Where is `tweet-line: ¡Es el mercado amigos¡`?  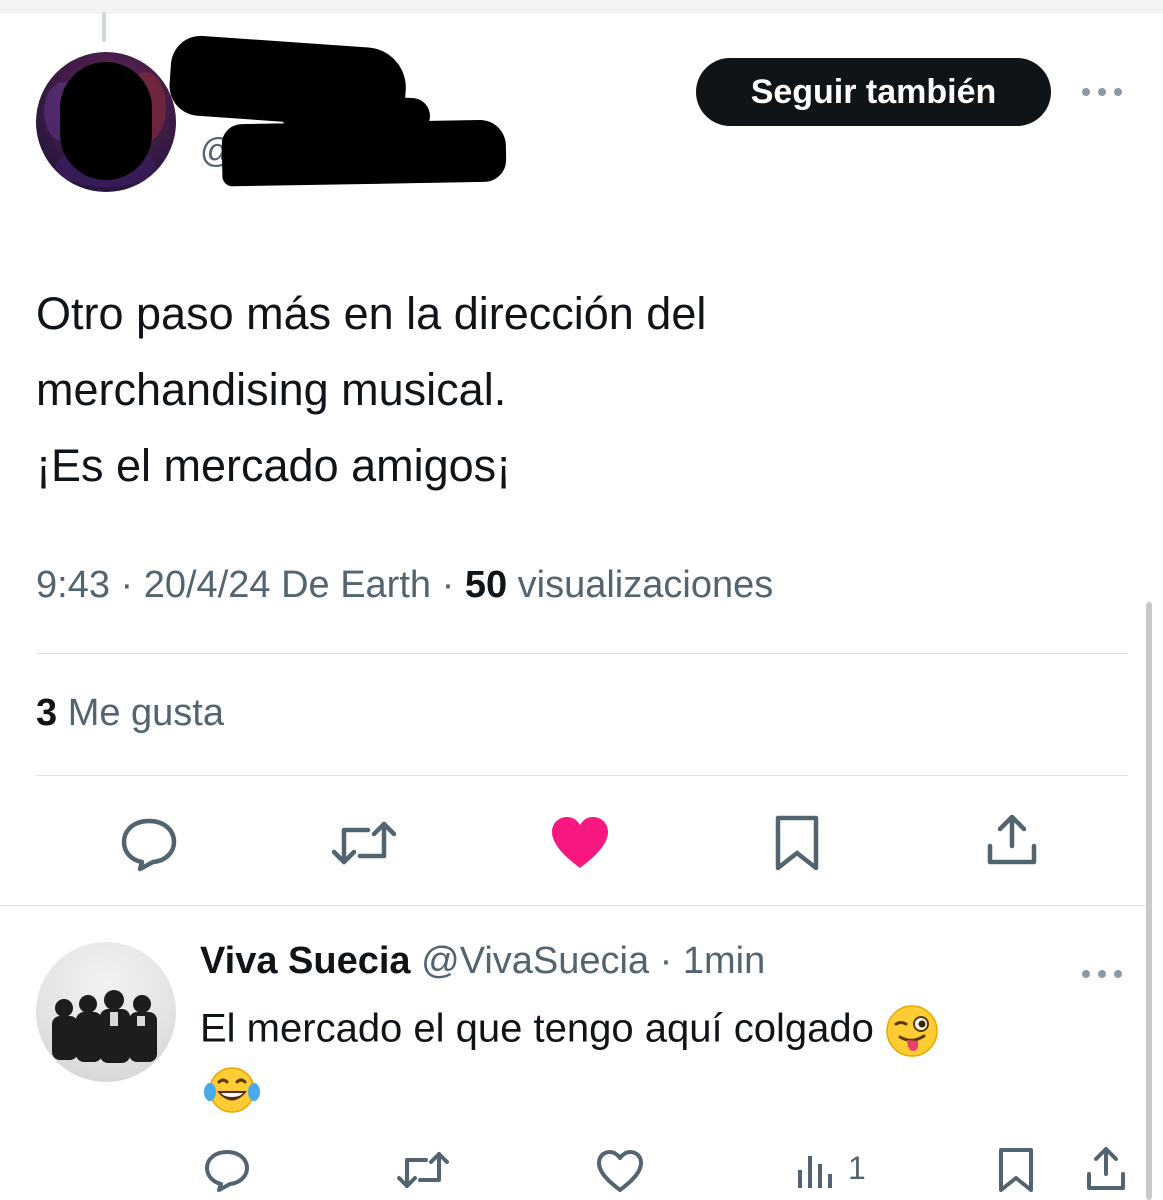 tweet-line: ¡Es el mercado amigos¡ is located at coordinates (274, 465).